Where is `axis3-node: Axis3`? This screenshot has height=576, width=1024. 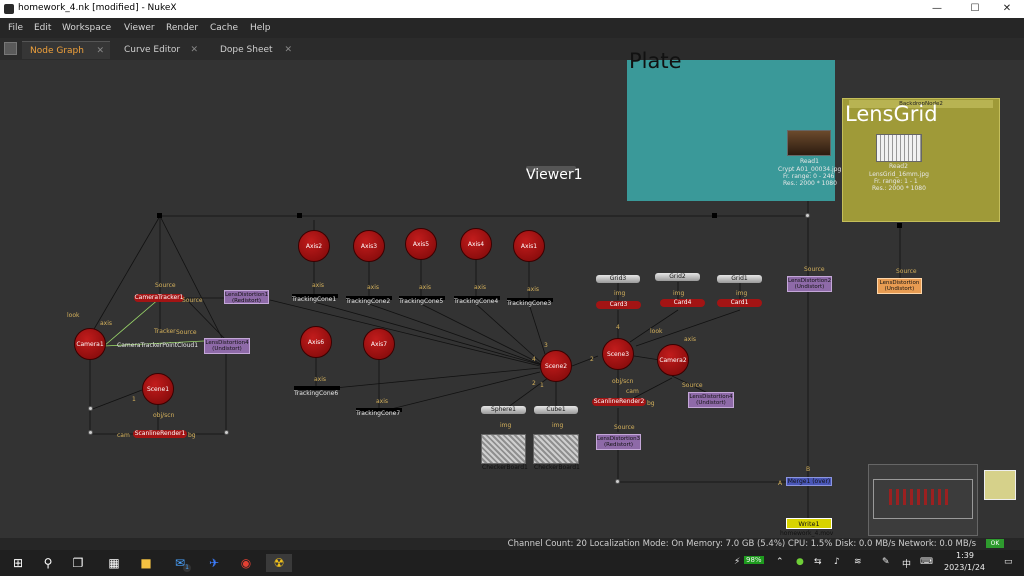 axis3-node: Axis3 is located at coordinates (369, 246).